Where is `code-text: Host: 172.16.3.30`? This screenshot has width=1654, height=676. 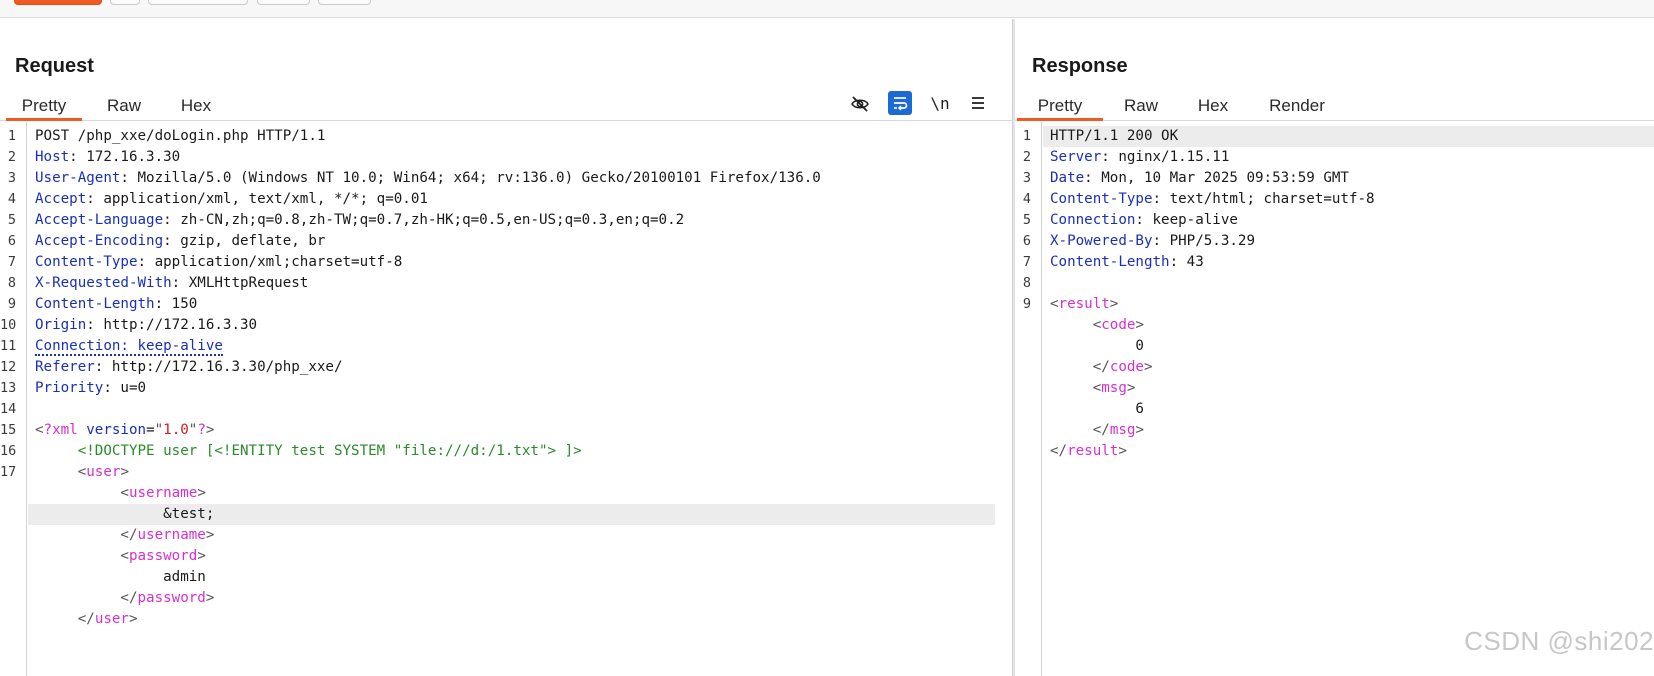 code-text: Host: 172.16.3.30 is located at coordinates (107, 157).